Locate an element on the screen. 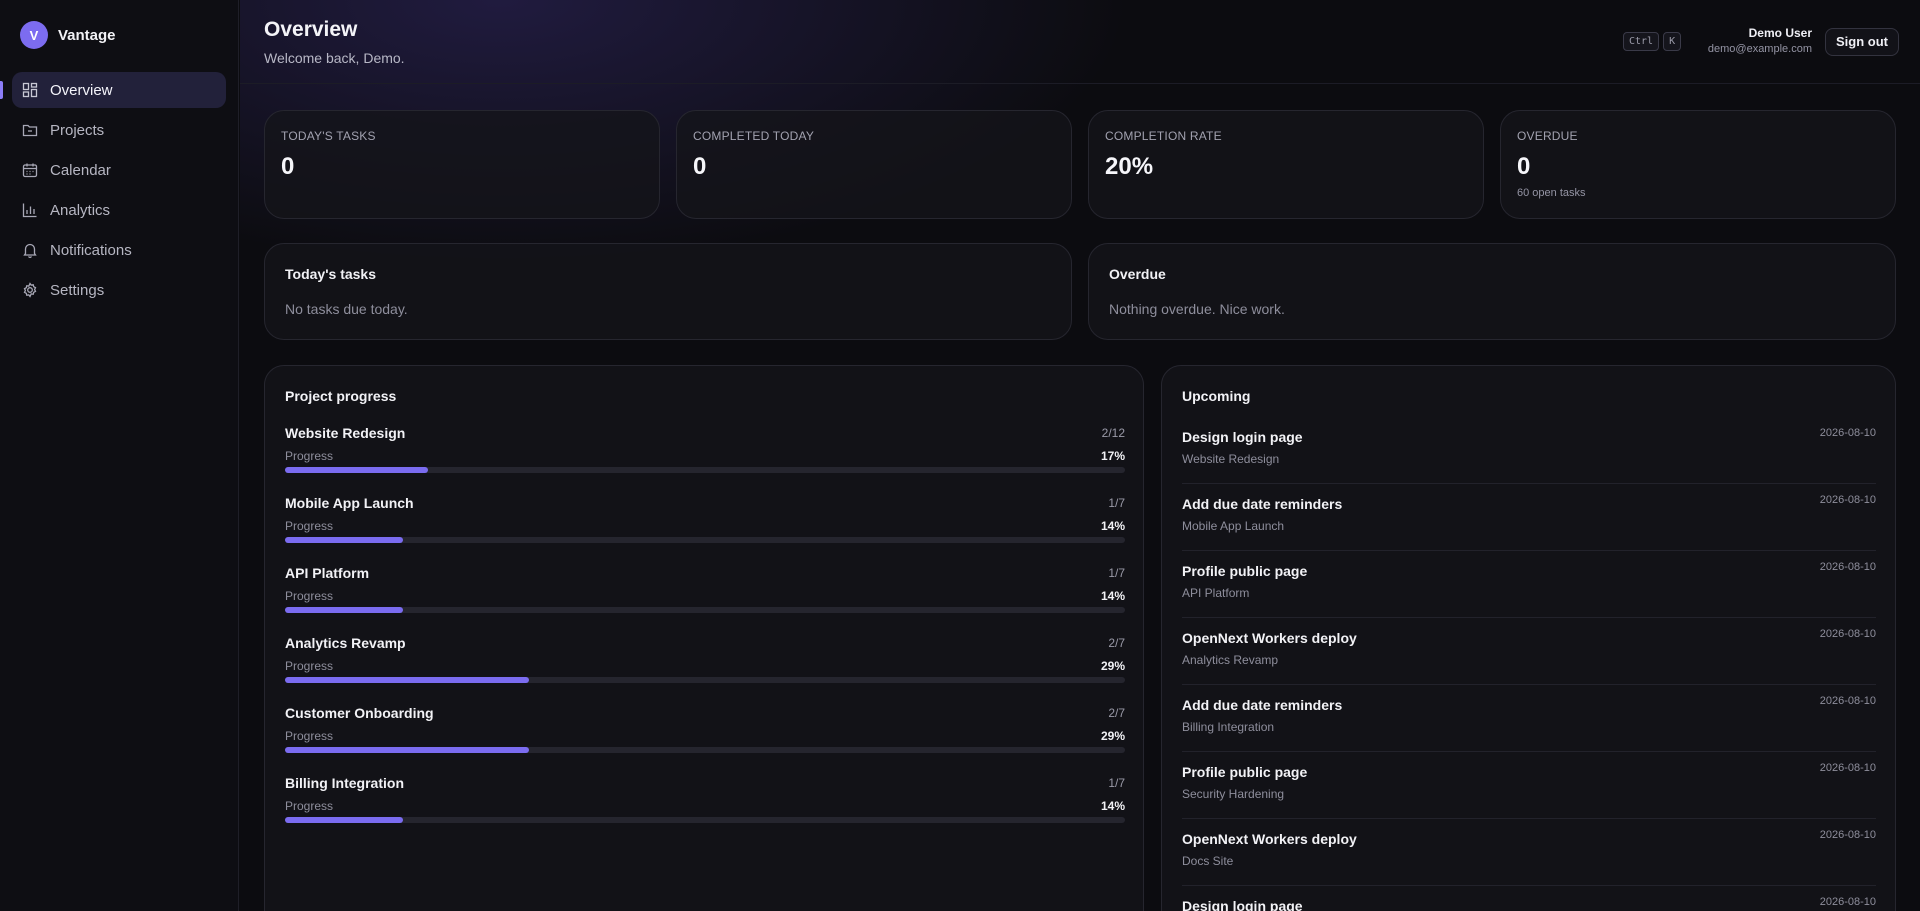 The image size is (1920, 911). stat-label: OVERDUE is located at coordinates (1547, 136).